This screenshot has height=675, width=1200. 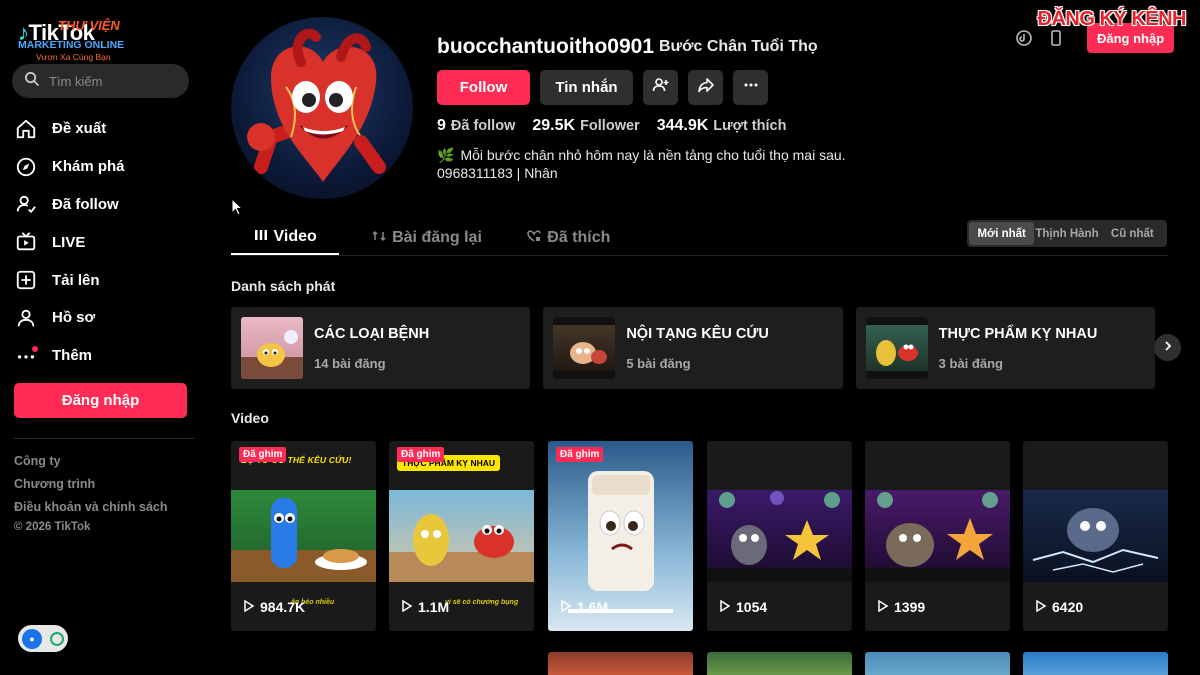 I want to click on sort-oldest: Cũ nhất, so click(x=1132, y=233).